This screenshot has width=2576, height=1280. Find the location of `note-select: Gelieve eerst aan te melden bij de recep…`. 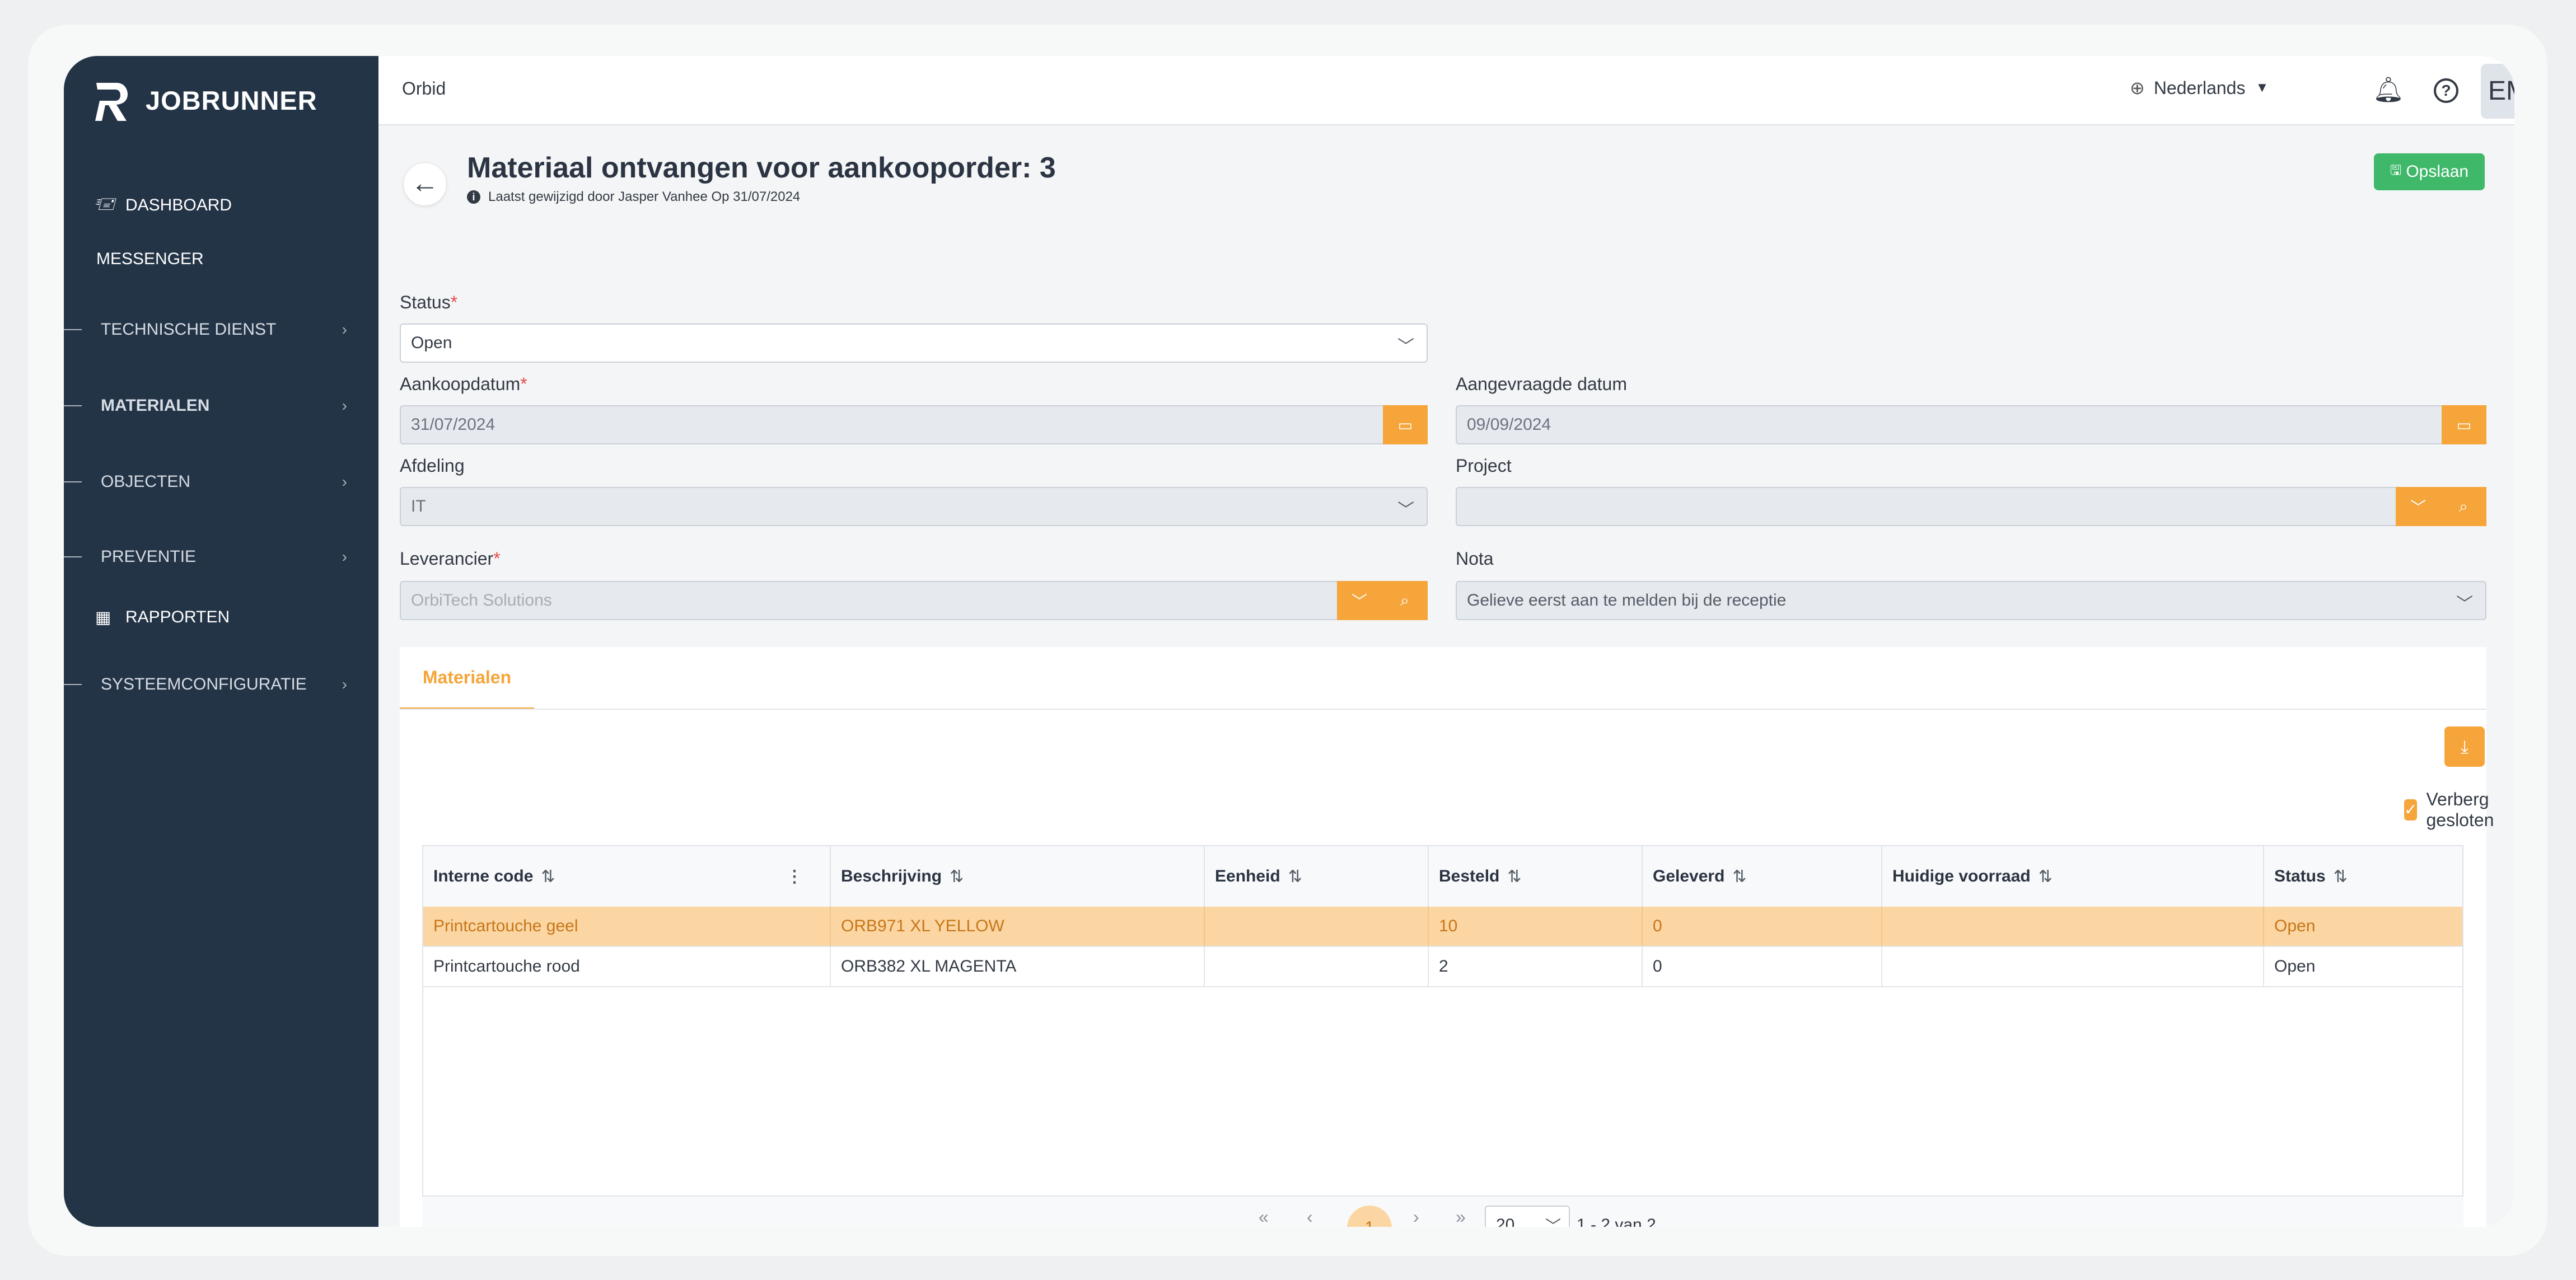

note-select: Gelieve eerst aan te melden bij de recep… is located at coordinates (1971, 600).